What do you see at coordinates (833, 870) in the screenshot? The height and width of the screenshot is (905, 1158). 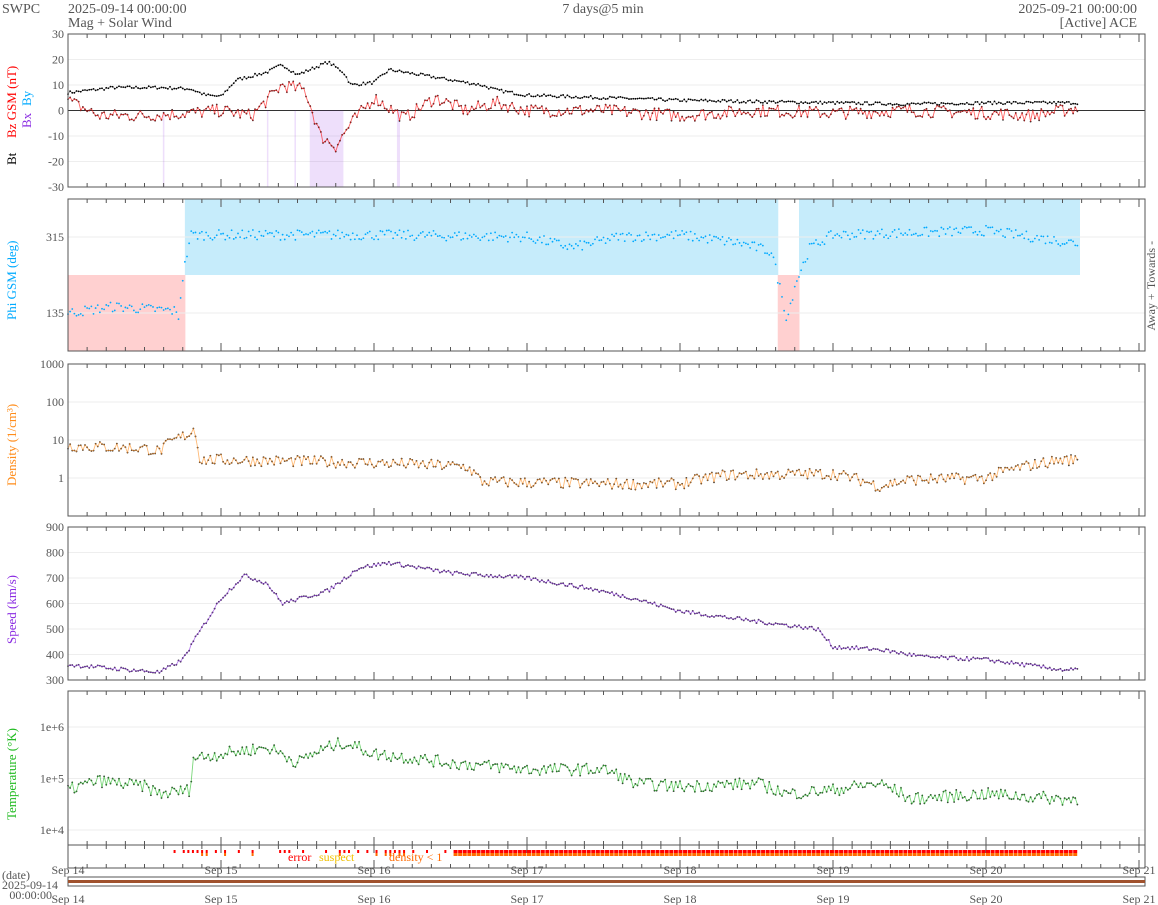 I see `x-tick-label: Sep 19` at bounding box center [833, 870].